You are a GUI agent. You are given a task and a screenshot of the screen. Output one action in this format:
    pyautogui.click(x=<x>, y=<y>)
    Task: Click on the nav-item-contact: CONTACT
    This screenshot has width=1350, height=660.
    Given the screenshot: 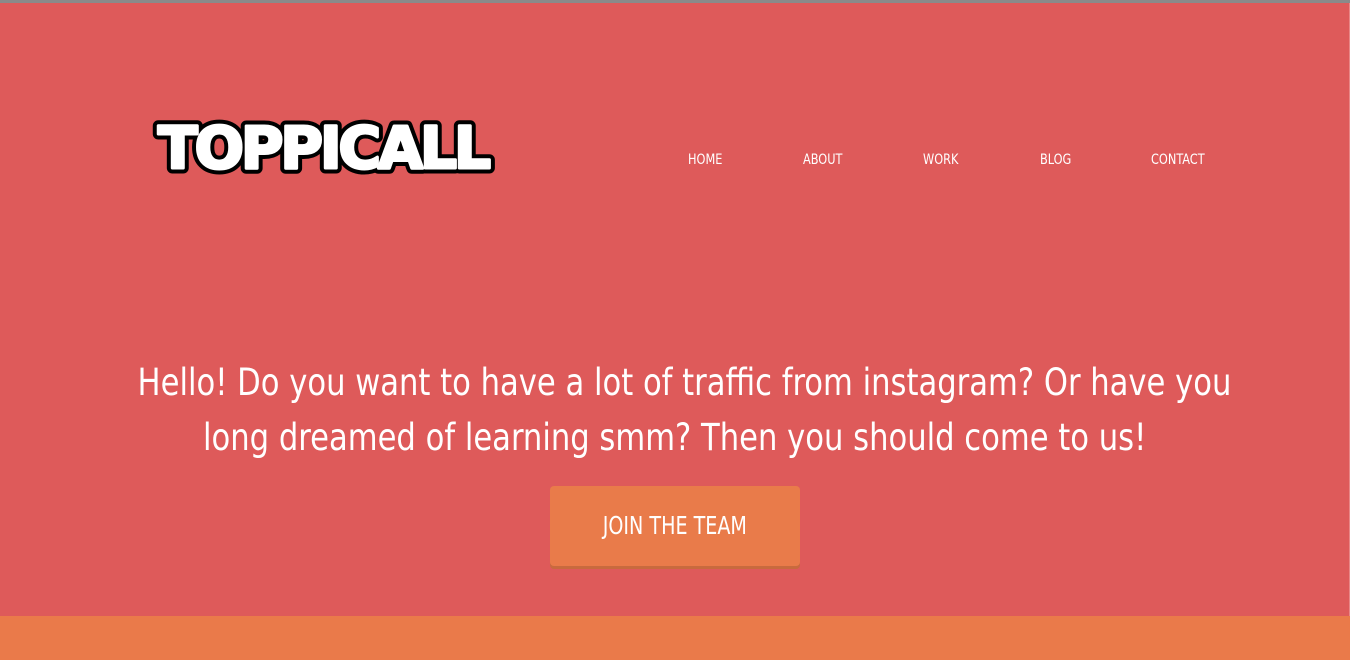 What is the action you would take?
    pyautogui.click(x=1178, y=160)
    